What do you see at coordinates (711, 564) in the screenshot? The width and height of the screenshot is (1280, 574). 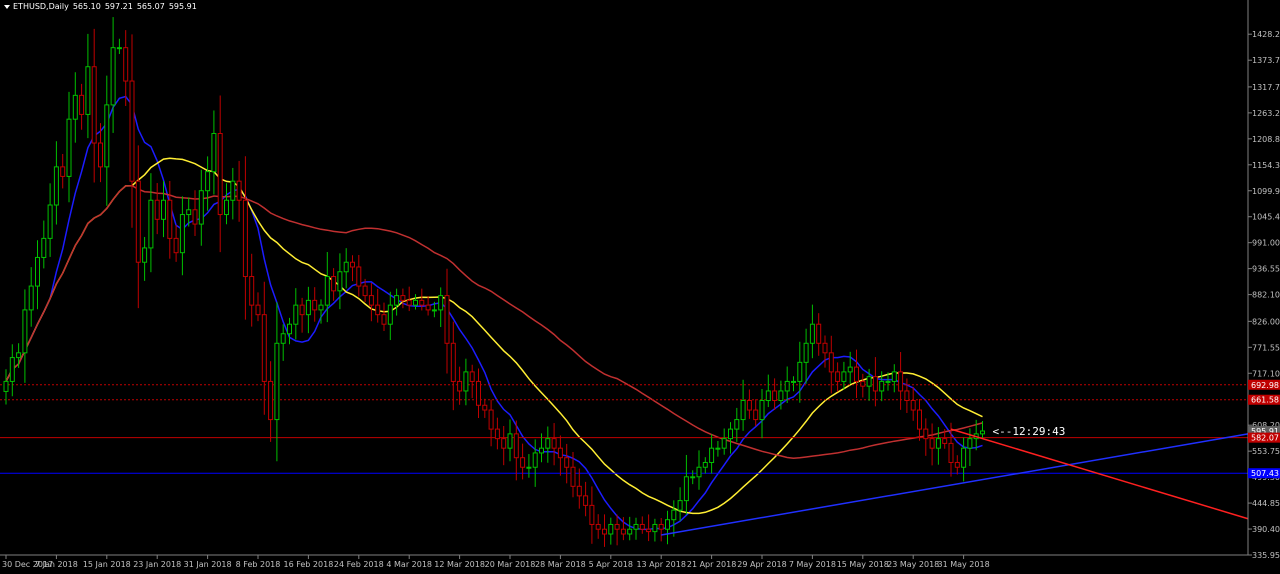 I see `x-tick-label: 21 Apr 2018` at bounding box center [711, 564].